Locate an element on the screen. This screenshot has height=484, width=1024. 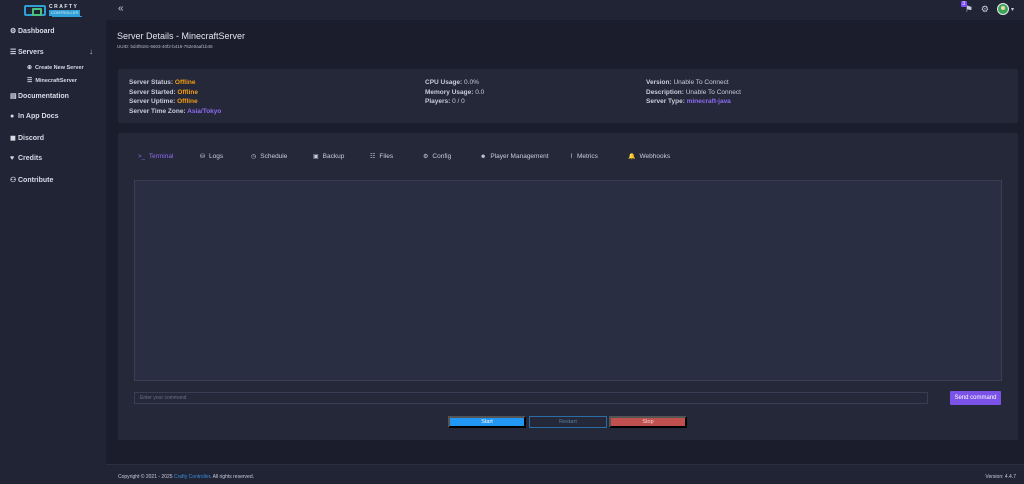
sidebar-item-servers: ☰ Servers is located at coordinates (27, 52).